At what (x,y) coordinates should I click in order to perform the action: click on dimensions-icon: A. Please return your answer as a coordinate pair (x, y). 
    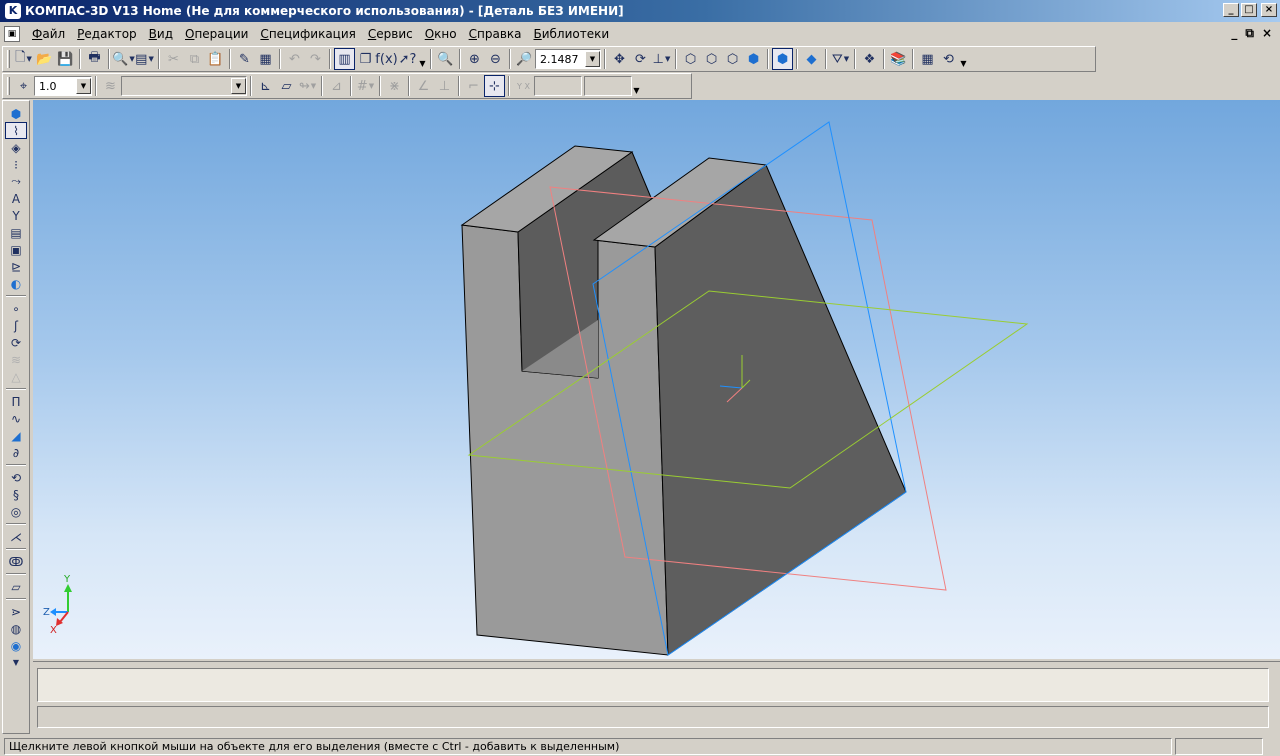
    Looking at the image, I should click on (16, 198).